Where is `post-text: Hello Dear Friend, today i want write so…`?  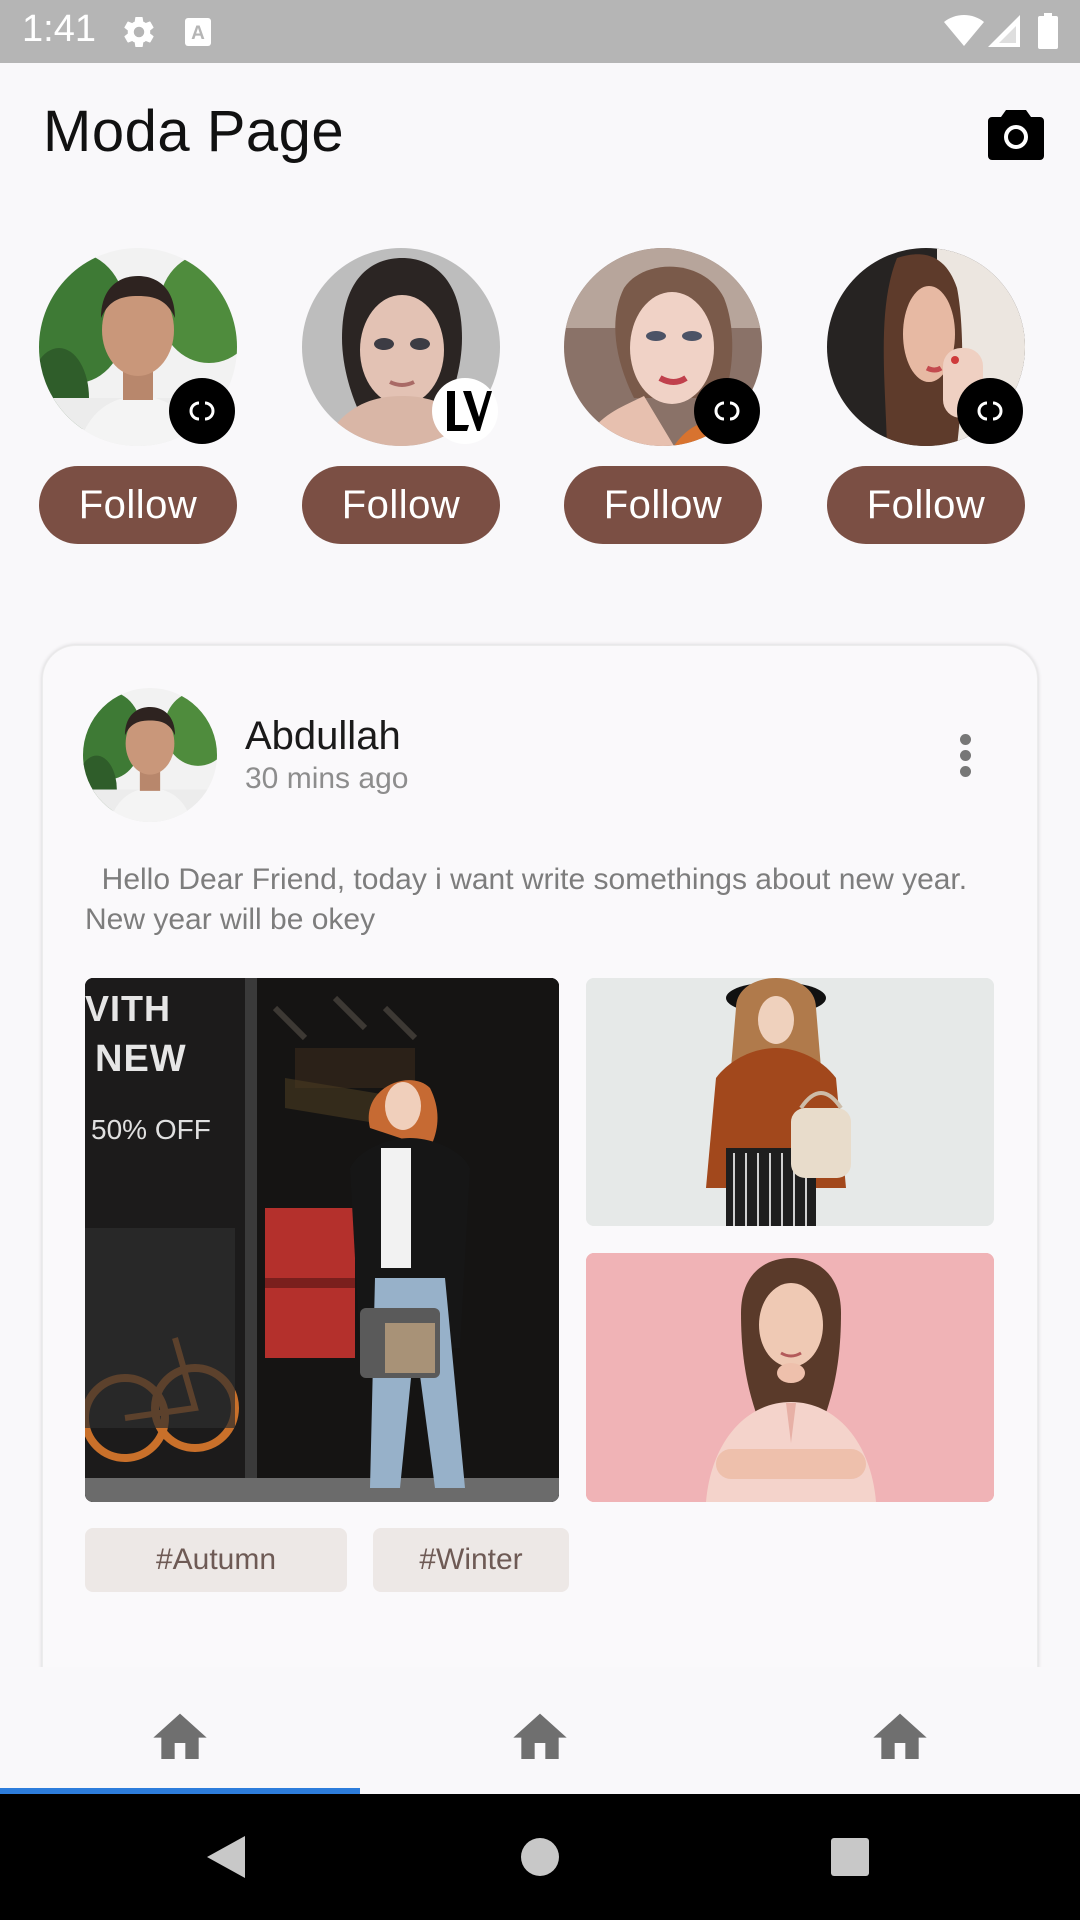
post-text: Hello Dear Friend, today i want write so… is located at coordinates (530, 899).